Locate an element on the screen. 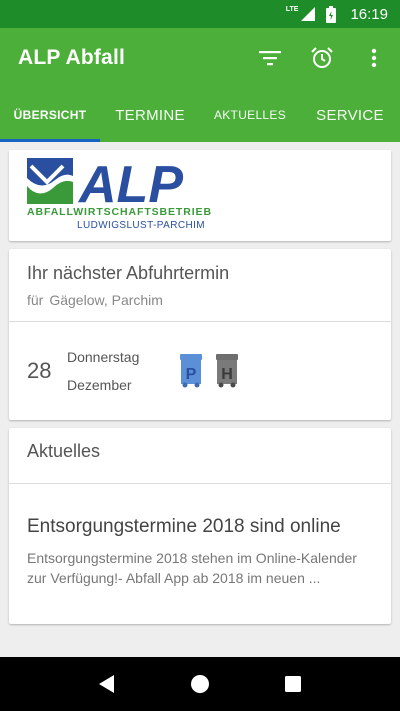 The height and width of the screenshot is (711, 400). logo-word: ALP is located at coordinates (130, 182).